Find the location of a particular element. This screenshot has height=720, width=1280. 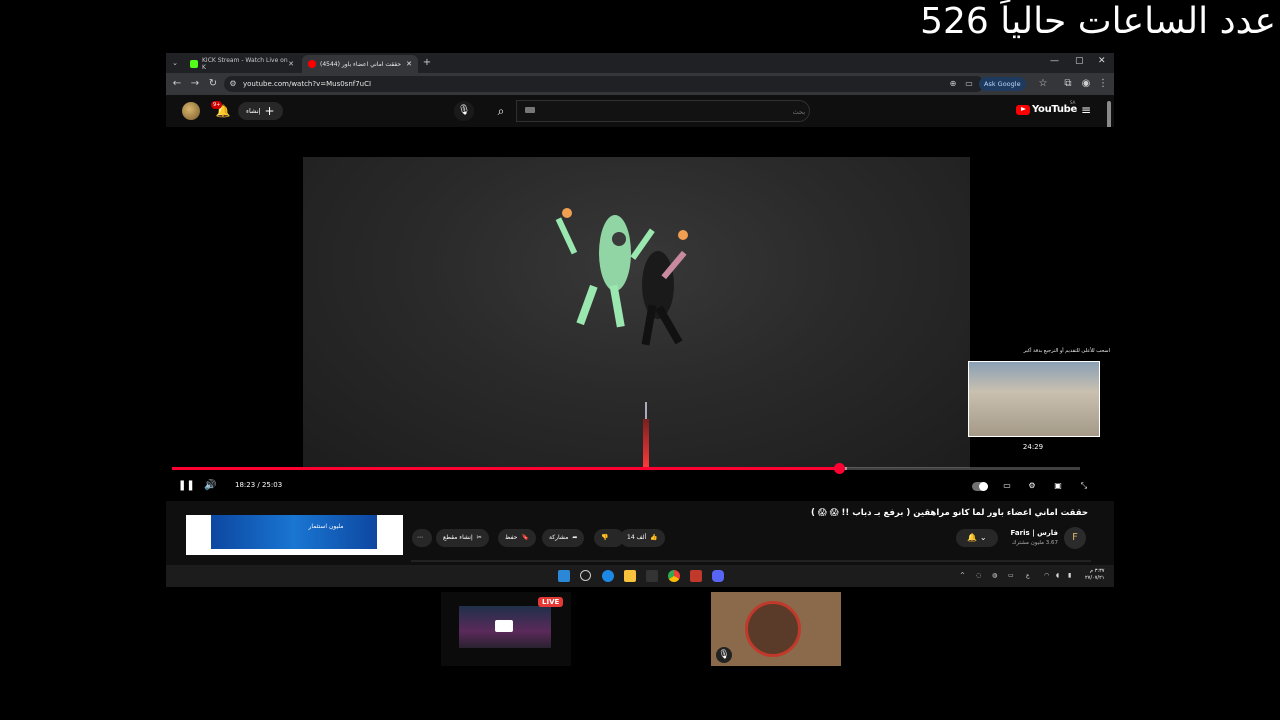

search-input is located at coordinates (665, 112).